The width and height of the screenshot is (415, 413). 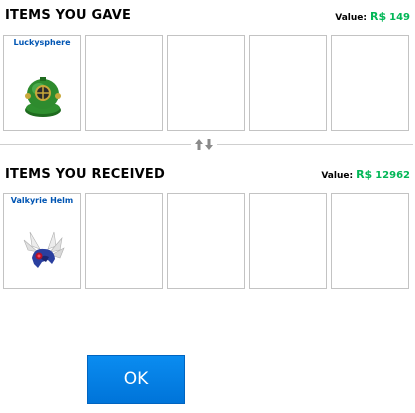 I want to click on valkyrie-helm-icon, so click(x=44, y=249).